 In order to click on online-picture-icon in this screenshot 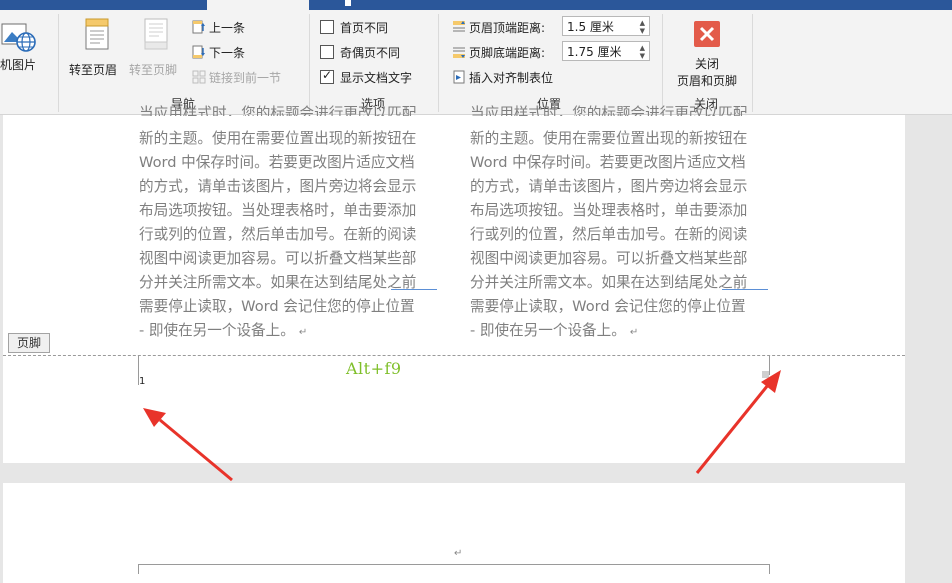, I will do `click(18, 37)`.